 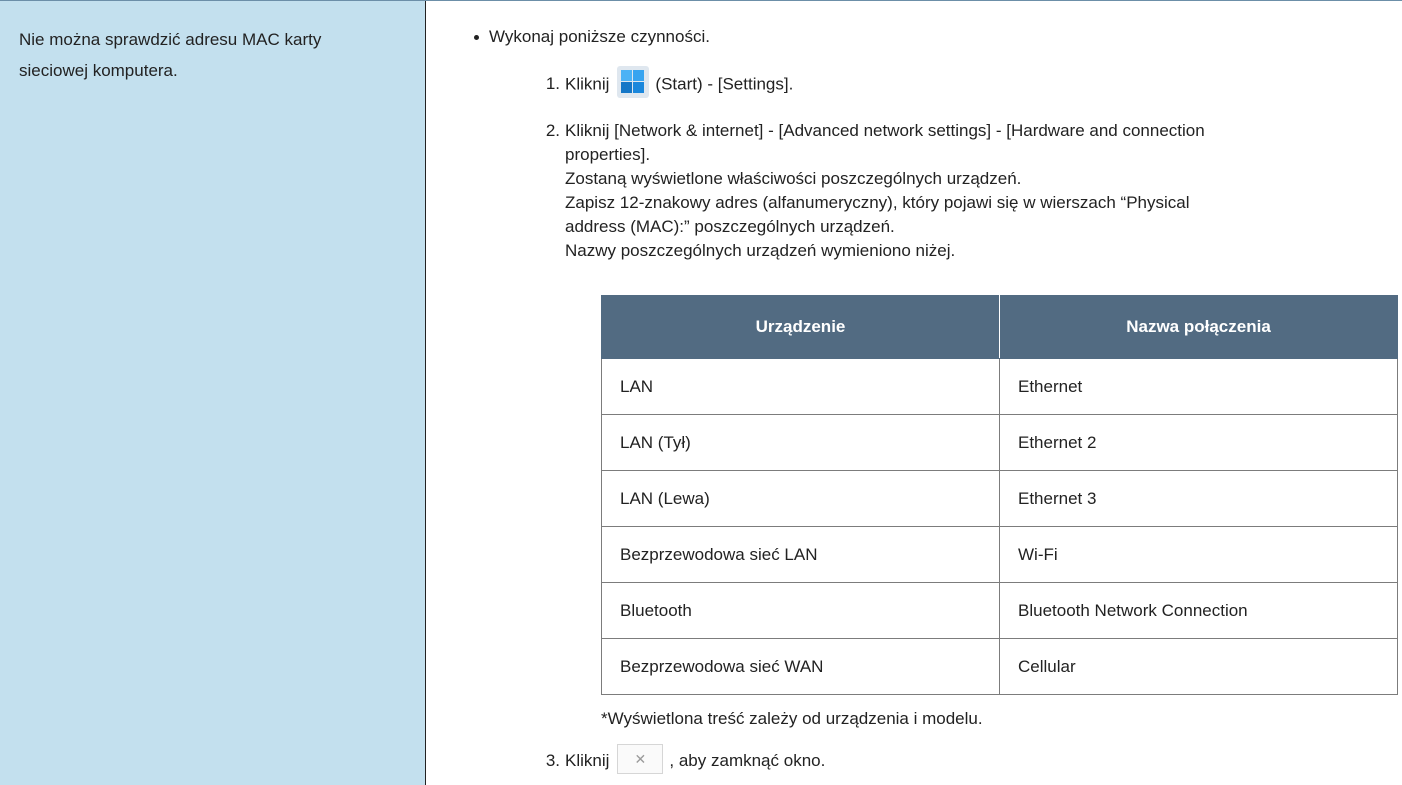 What do you see at coordinates (724, 84) in the screenshot?
I see `step-1-suffix: (Start) - [Settings].` at bounding box center [724, 84].